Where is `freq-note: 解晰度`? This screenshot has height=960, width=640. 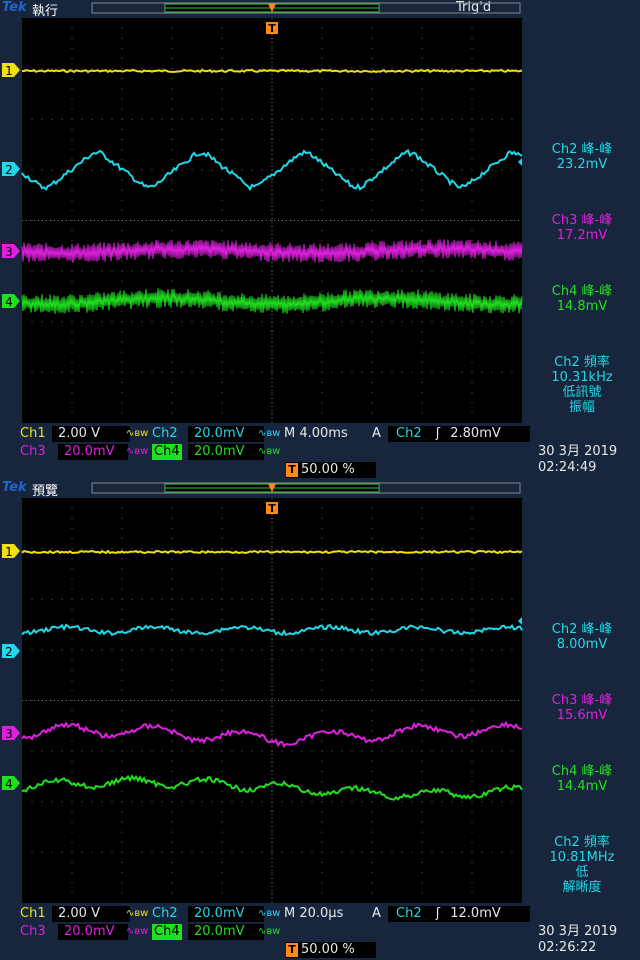
freq-note: 解晰度 is located at coordinates (582, 887).